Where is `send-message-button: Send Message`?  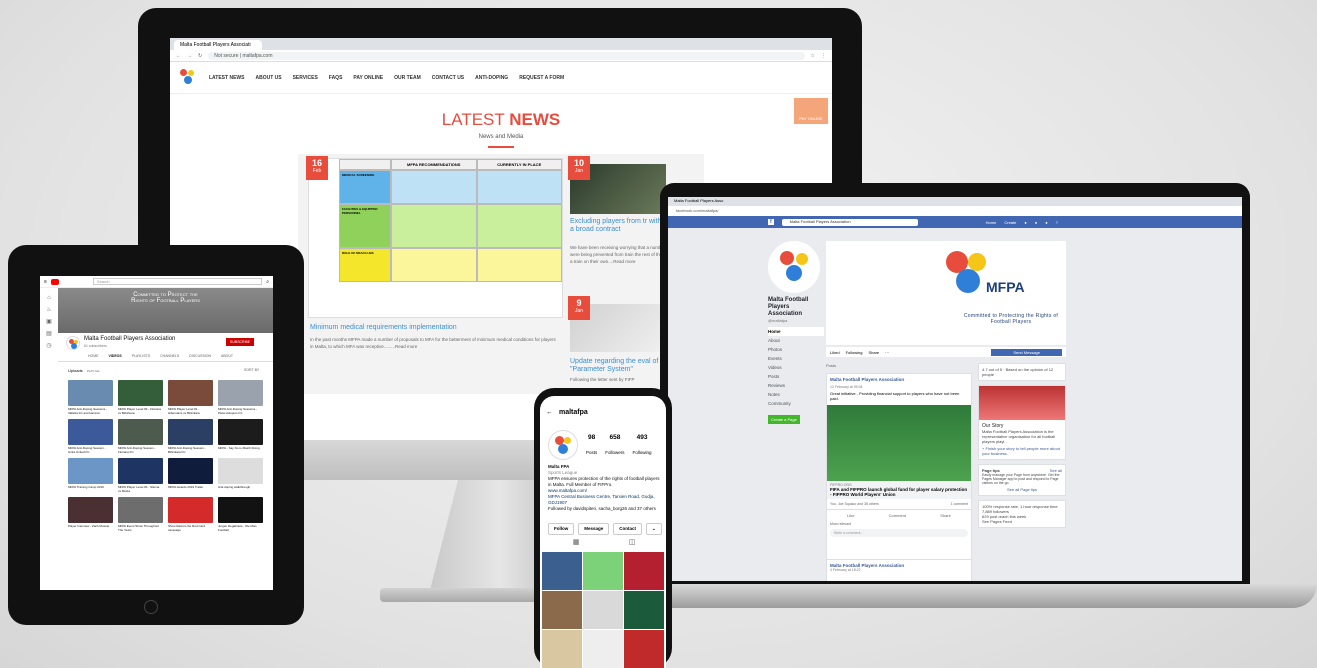 send-message-button: Send Message is located at coordinates (1026, 352).